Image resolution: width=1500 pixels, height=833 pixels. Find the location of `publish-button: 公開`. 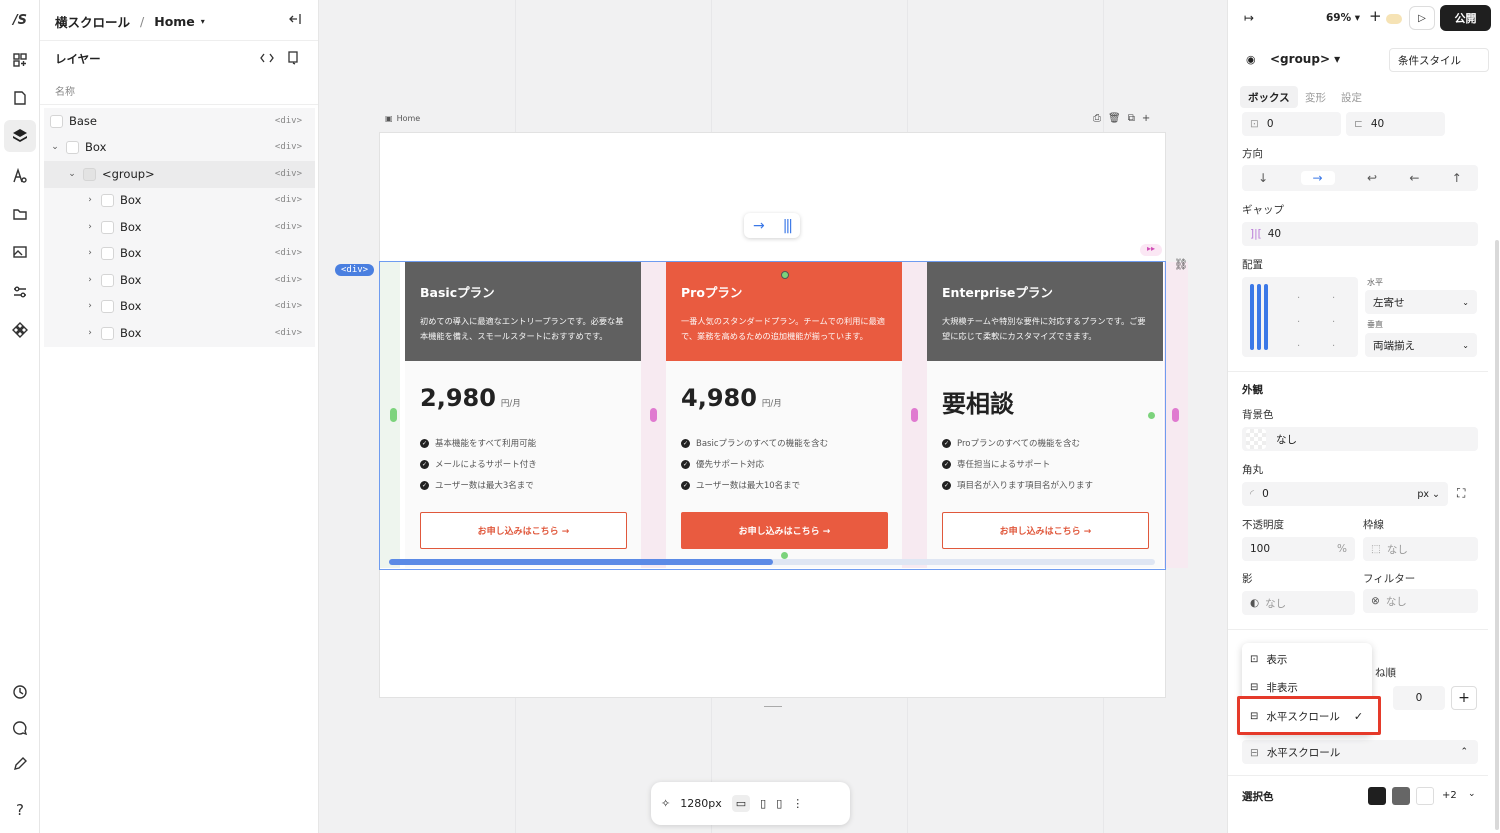

publish-button: 公開 is located at coordinates (1465, 18).